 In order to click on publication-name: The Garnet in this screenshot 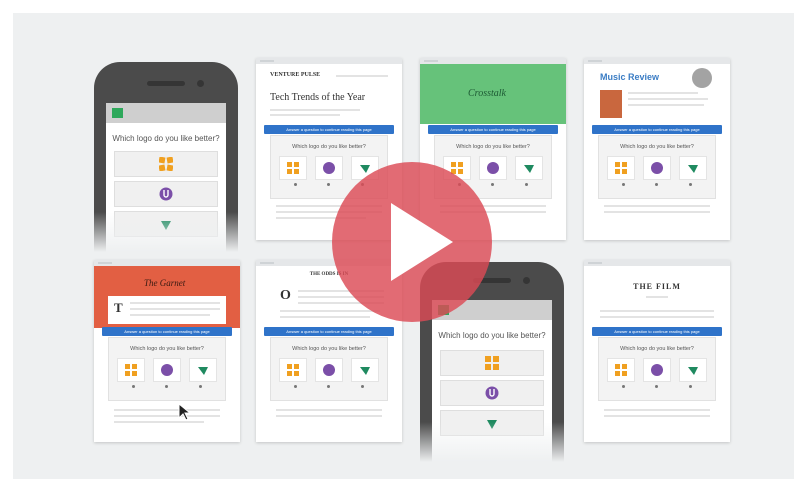, I will do `click(165, 283)`.